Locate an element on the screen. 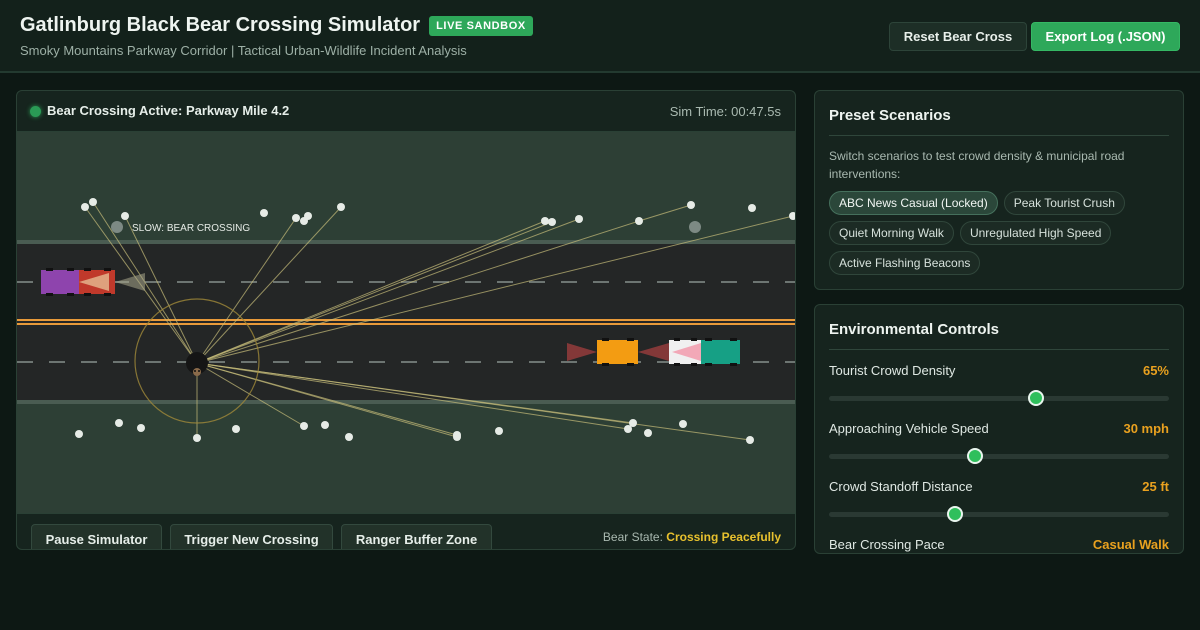 This screenshot has height=630, width=1200. bear-state-label: Bear State: is located at coordinates (632, 537).